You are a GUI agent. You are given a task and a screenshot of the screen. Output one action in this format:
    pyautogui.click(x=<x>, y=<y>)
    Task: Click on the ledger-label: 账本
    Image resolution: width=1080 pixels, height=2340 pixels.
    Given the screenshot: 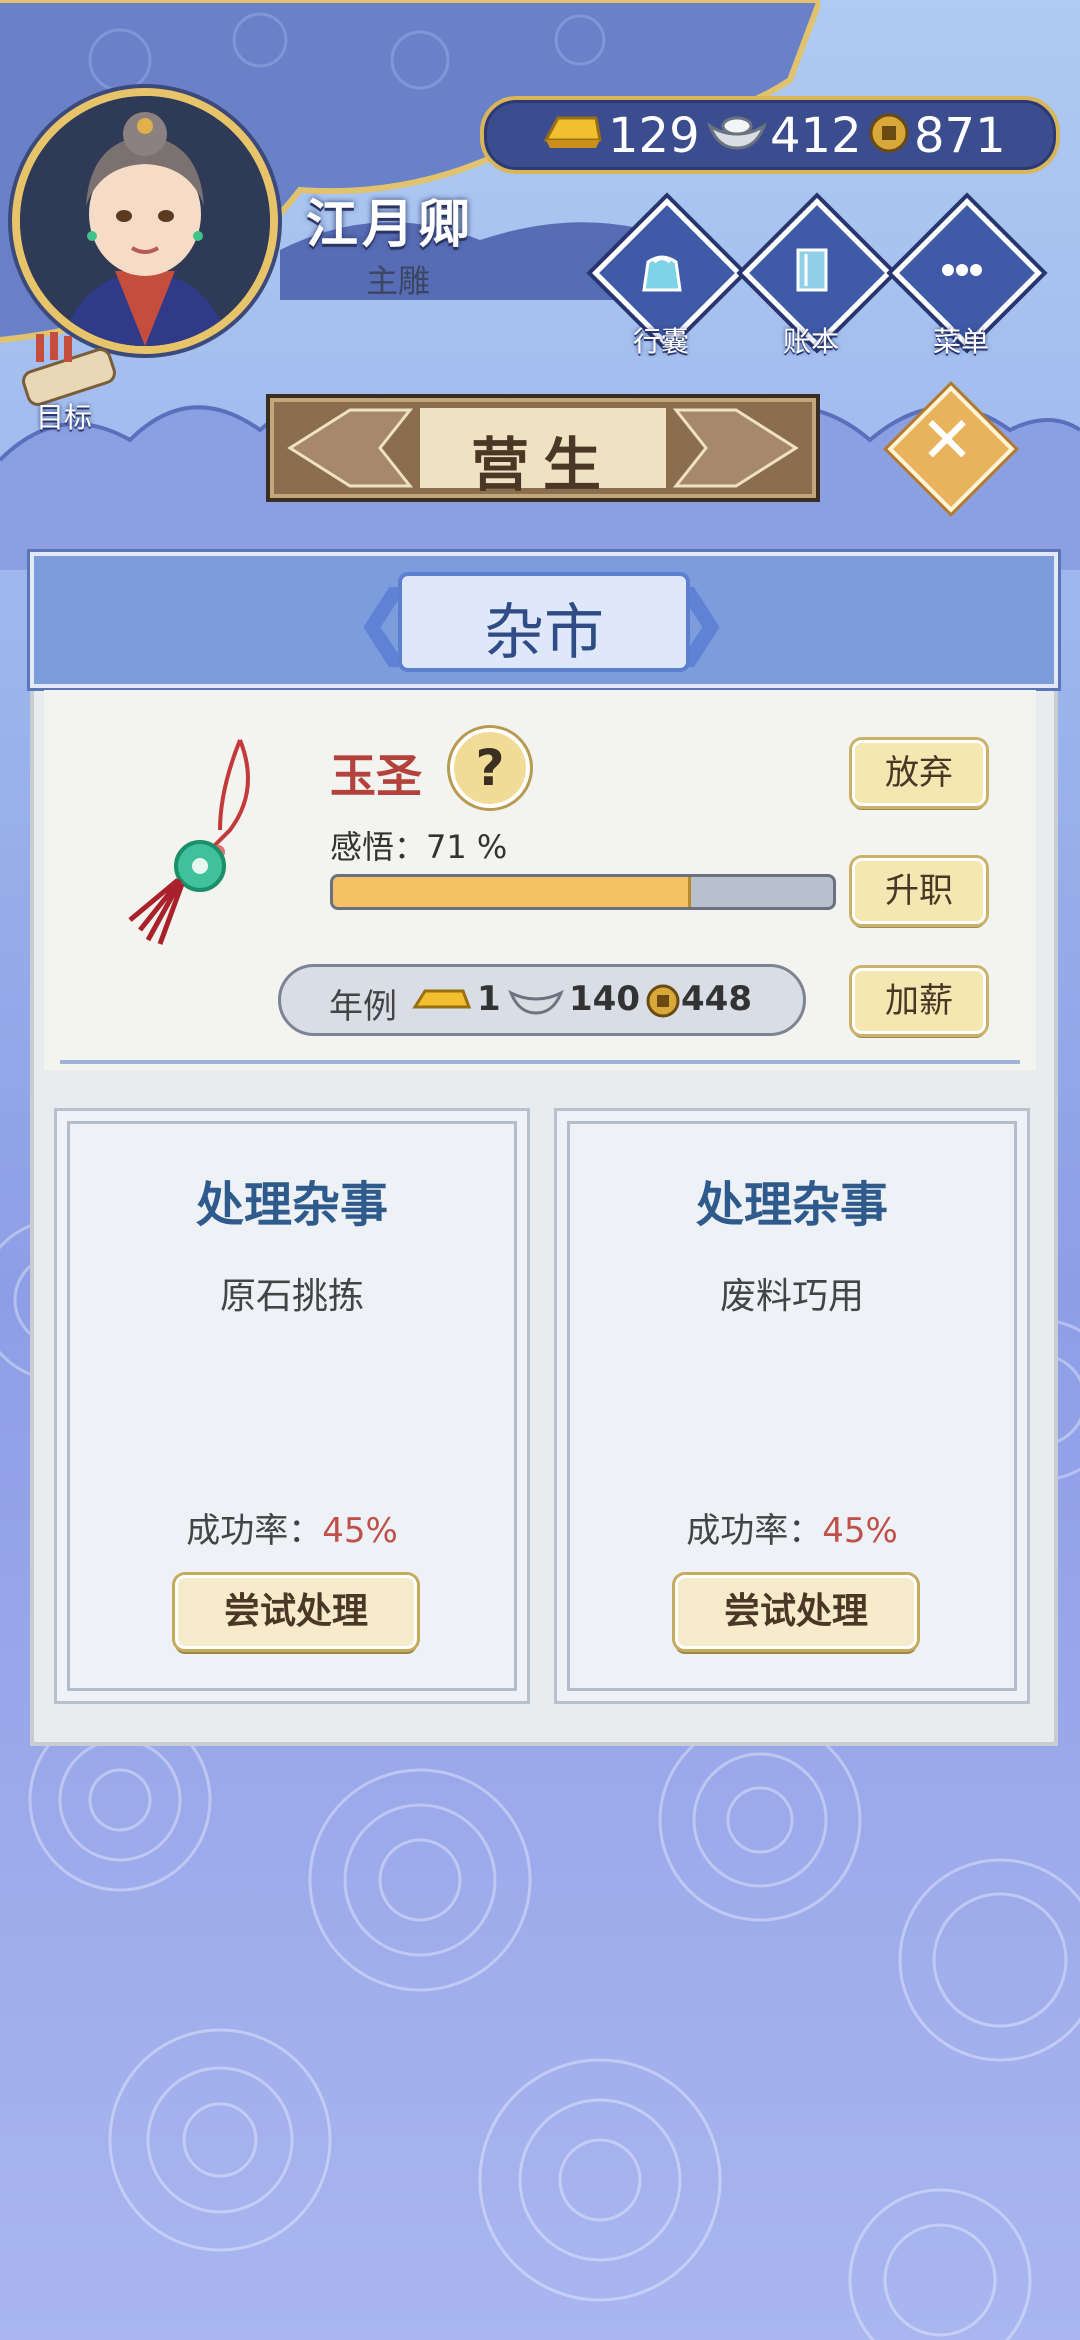 What is the action you would take?
    pyautogui.click(x=810, y=341)
    